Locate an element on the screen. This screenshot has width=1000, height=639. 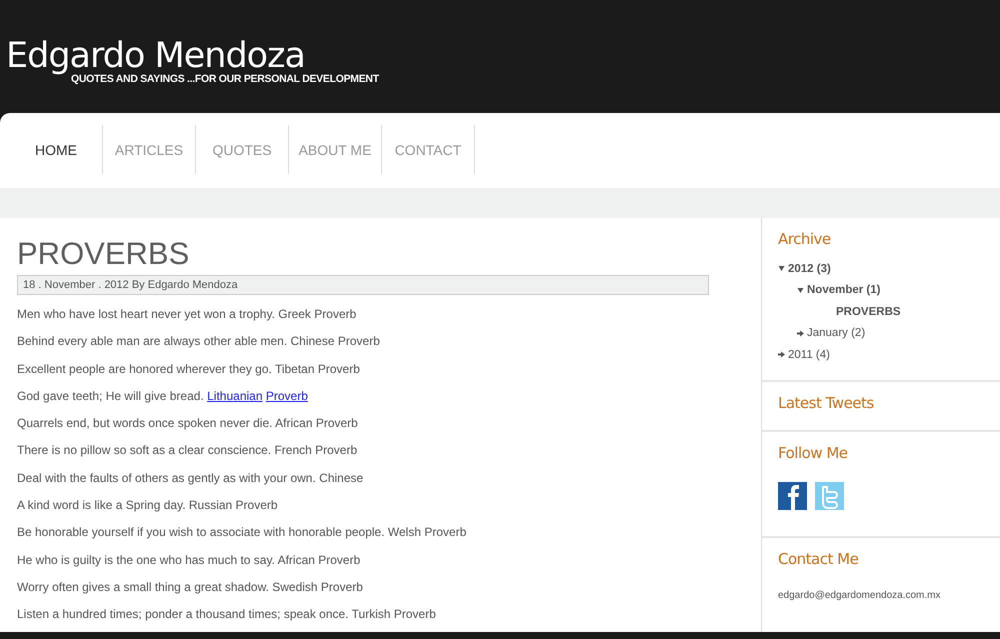
contact-heading: Contact Me is located at coordinates (819, 559).